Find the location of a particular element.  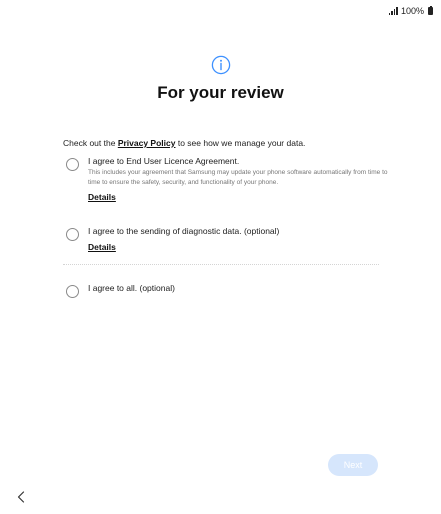

privacy-policy-link: Privacy Policy is located at coordinates (147, 143).